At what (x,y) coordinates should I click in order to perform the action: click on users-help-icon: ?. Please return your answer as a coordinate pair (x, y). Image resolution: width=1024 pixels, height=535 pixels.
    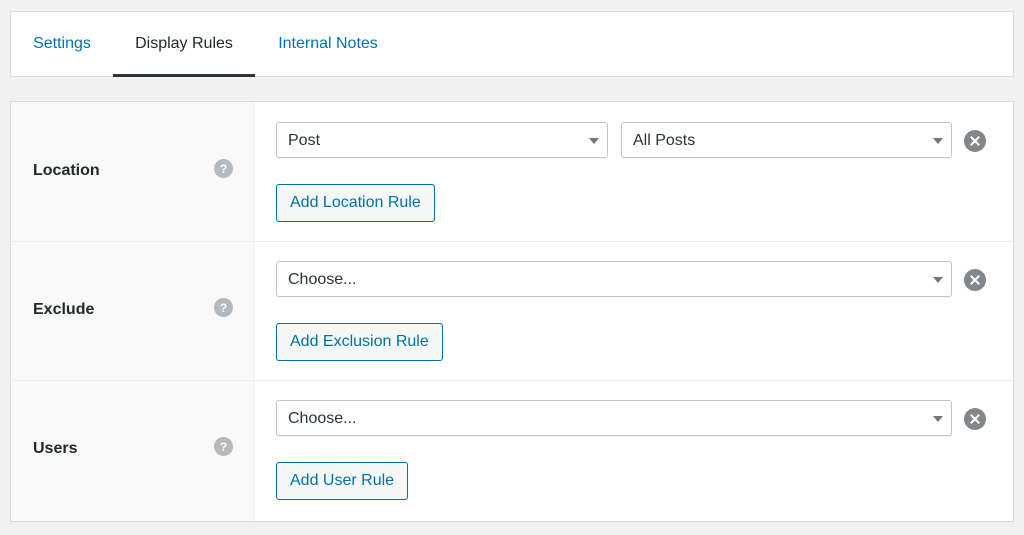
    Looking at the image, I should click on (223, 446).